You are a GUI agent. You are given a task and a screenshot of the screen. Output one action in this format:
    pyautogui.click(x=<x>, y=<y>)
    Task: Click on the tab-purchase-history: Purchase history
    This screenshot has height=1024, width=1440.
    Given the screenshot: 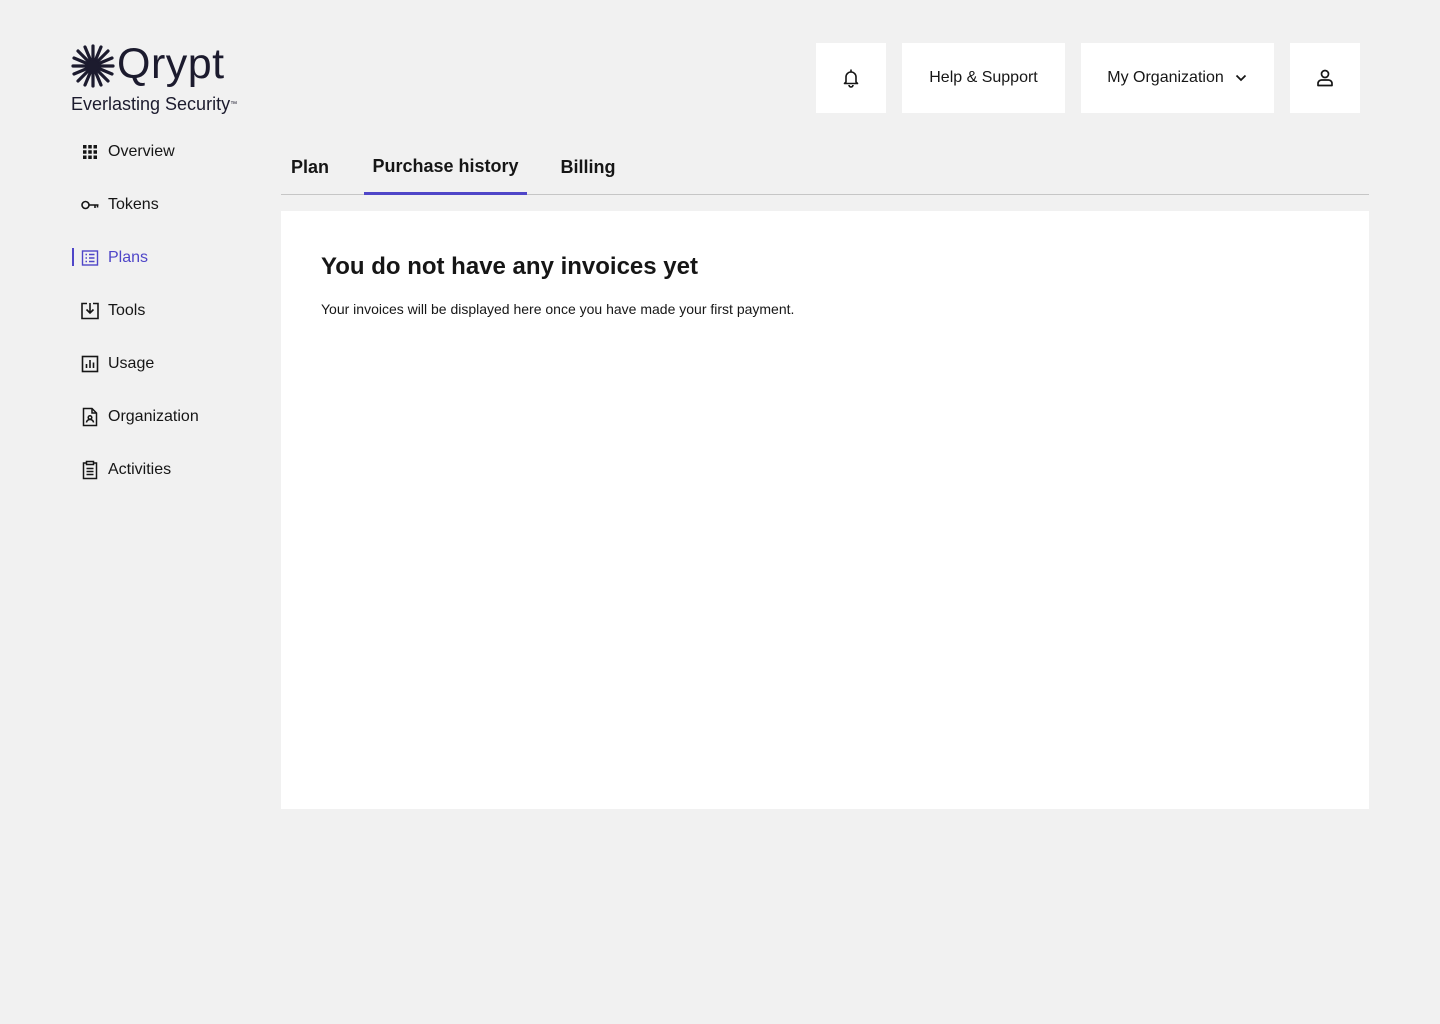 What is the action you would take?
    pyautogui.click(x=445, y=167)
    